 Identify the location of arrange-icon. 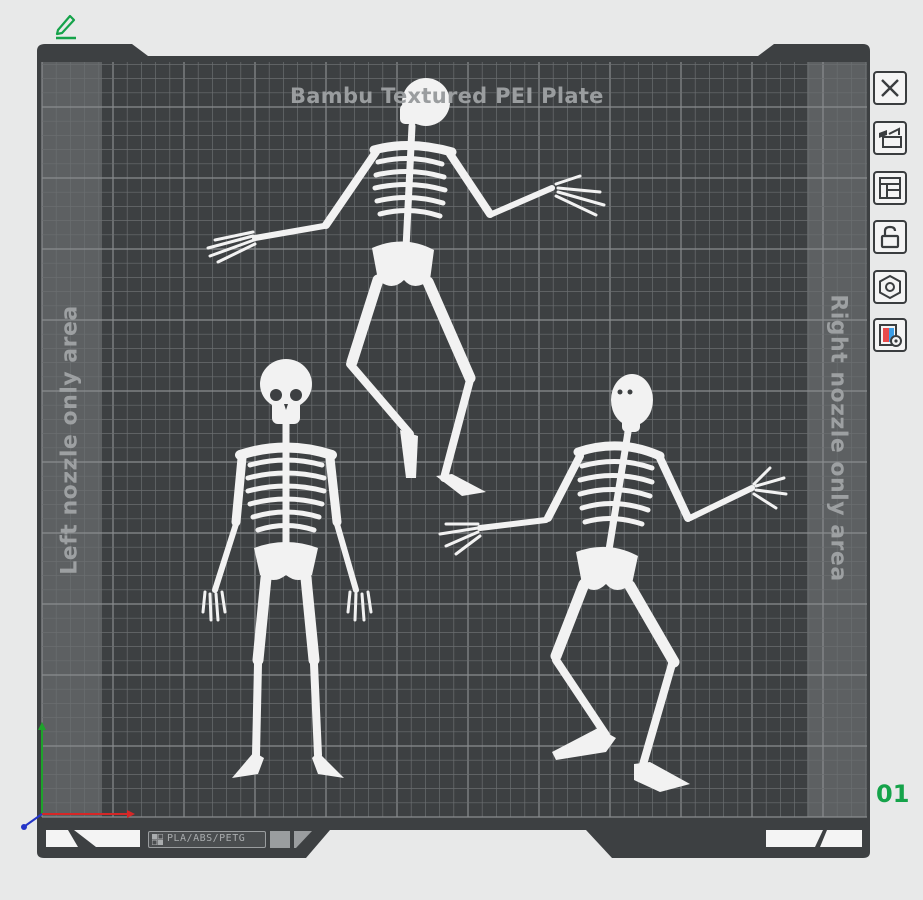
(890, 137).